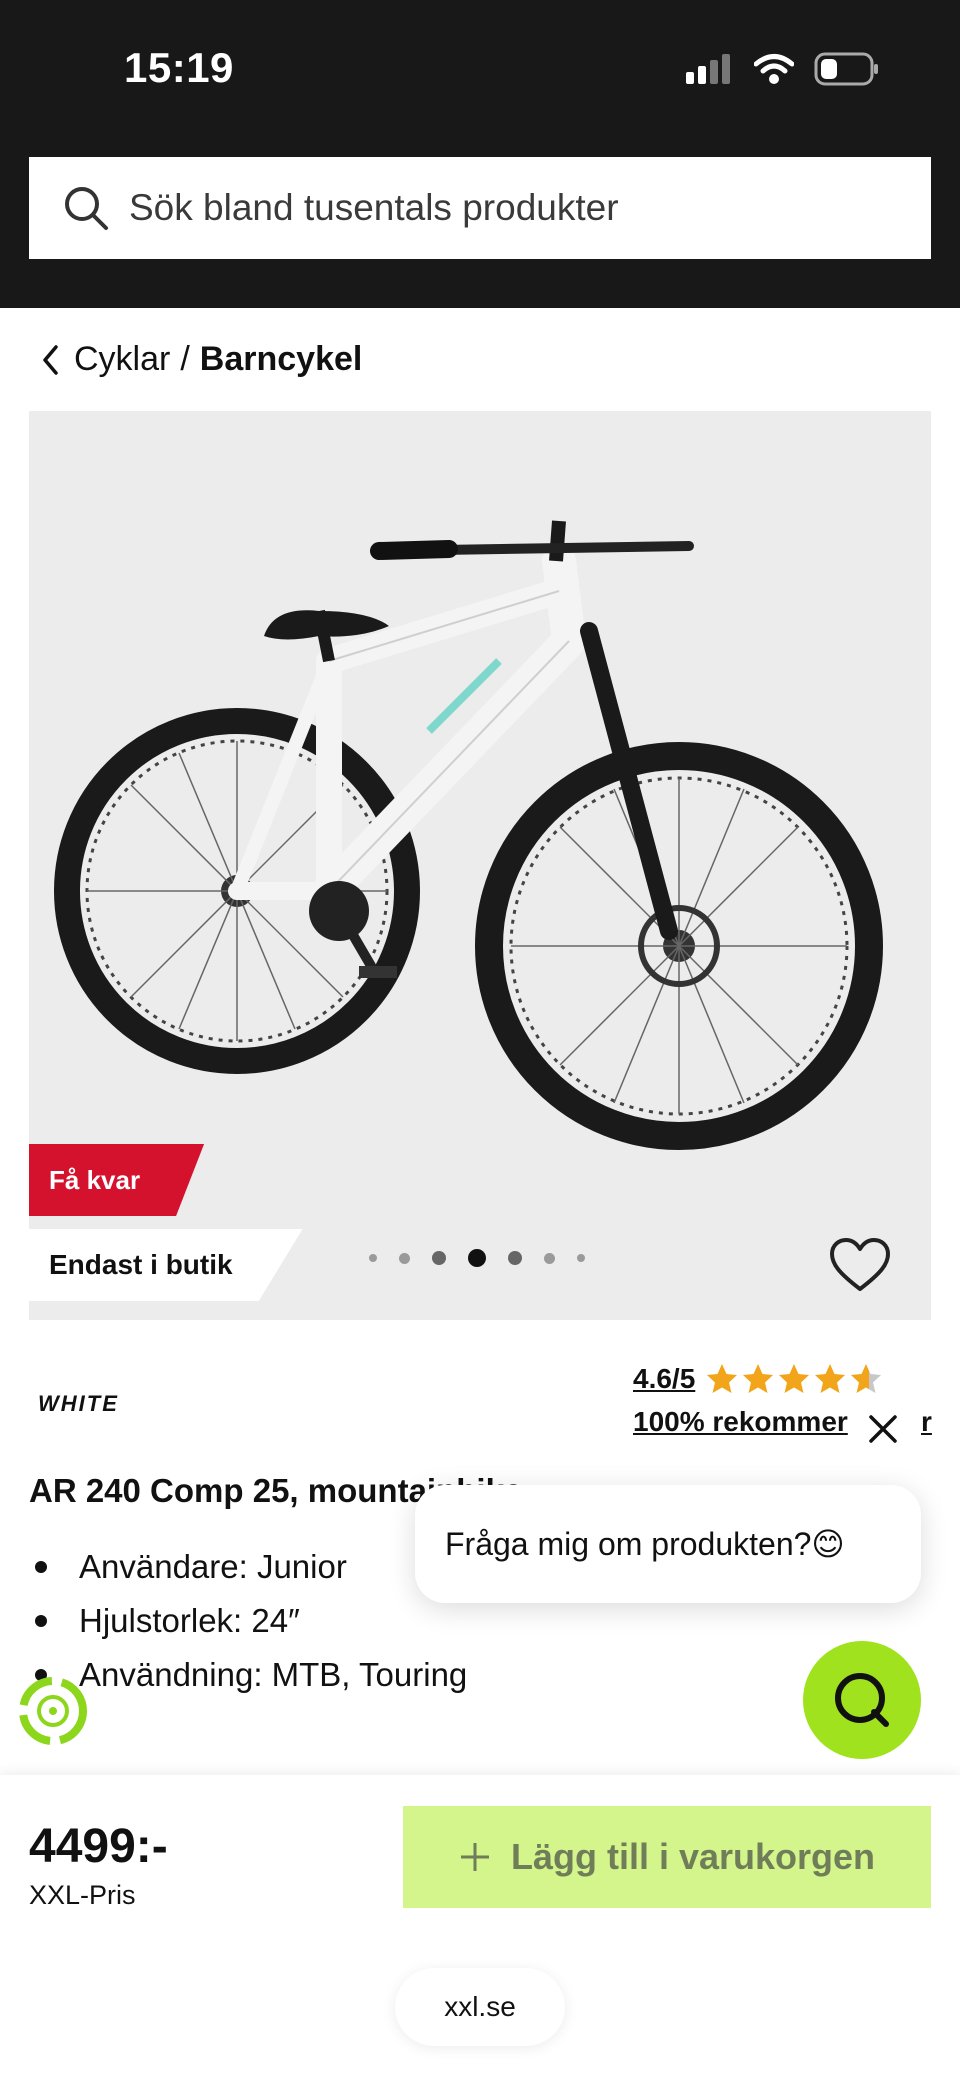 The image size is (960, 2081). I want to click on add-to-cart-button: Lägg till i varukorgen, so click(667, 1857).